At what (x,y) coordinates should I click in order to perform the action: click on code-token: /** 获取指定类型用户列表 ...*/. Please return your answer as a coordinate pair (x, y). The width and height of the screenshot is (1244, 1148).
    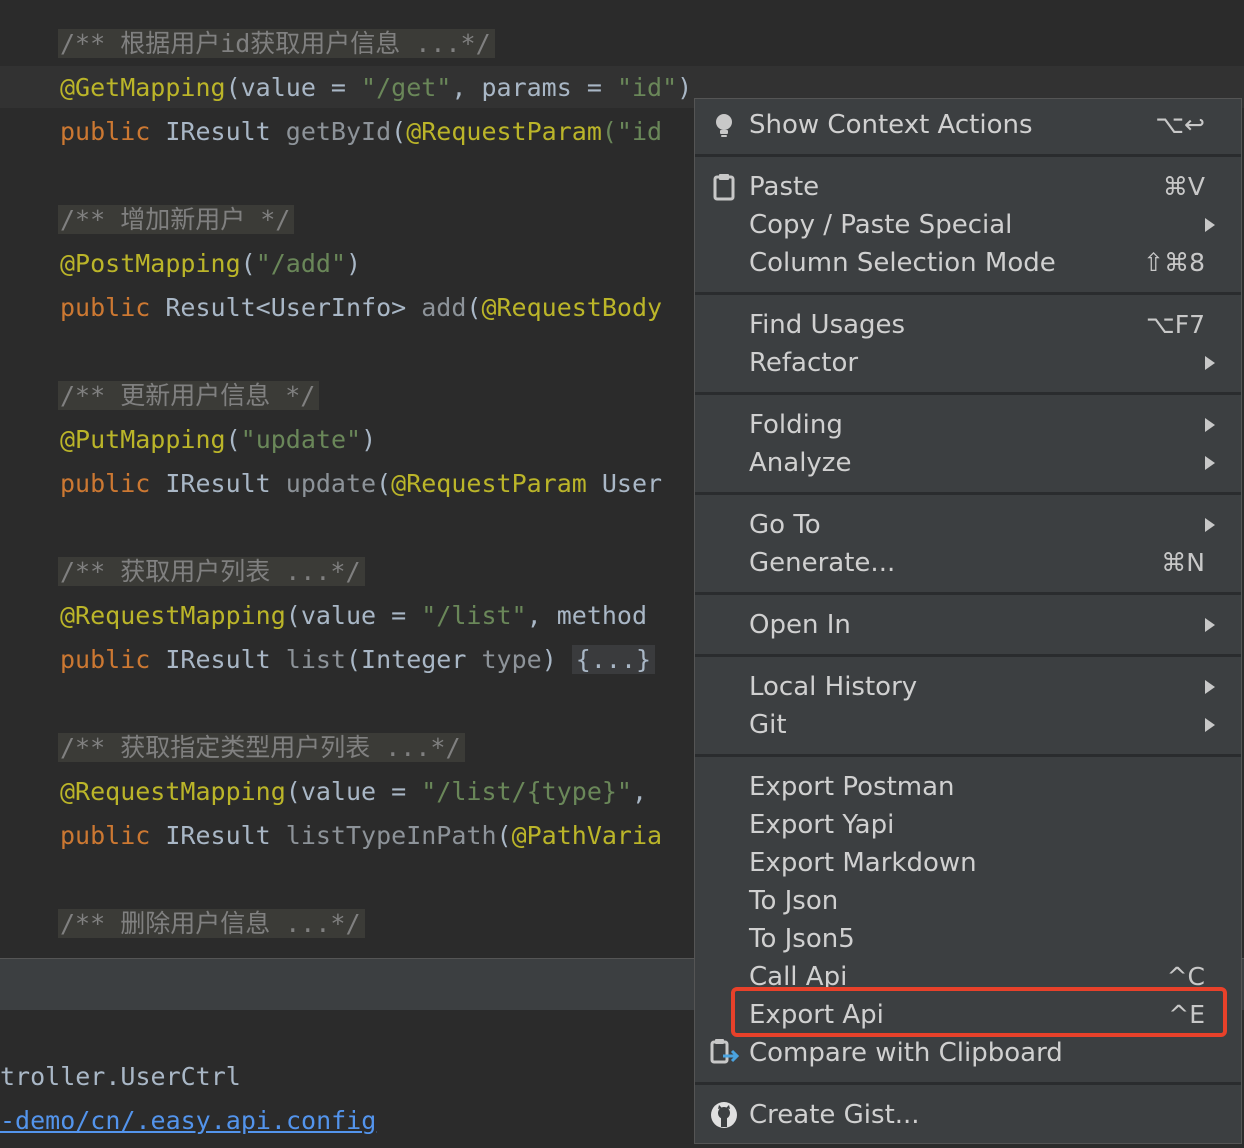
    Looking at the image, I should click on (261, 747).